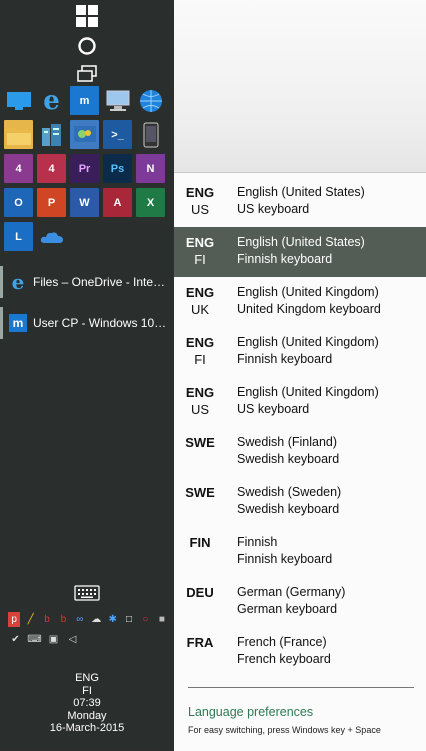 Image resolution: width=426 pixels, height=751 pixels. Describe the element at coordinates (287, 442) in the screenshot. I see `language-name: Swedish (Finland)` at that location.